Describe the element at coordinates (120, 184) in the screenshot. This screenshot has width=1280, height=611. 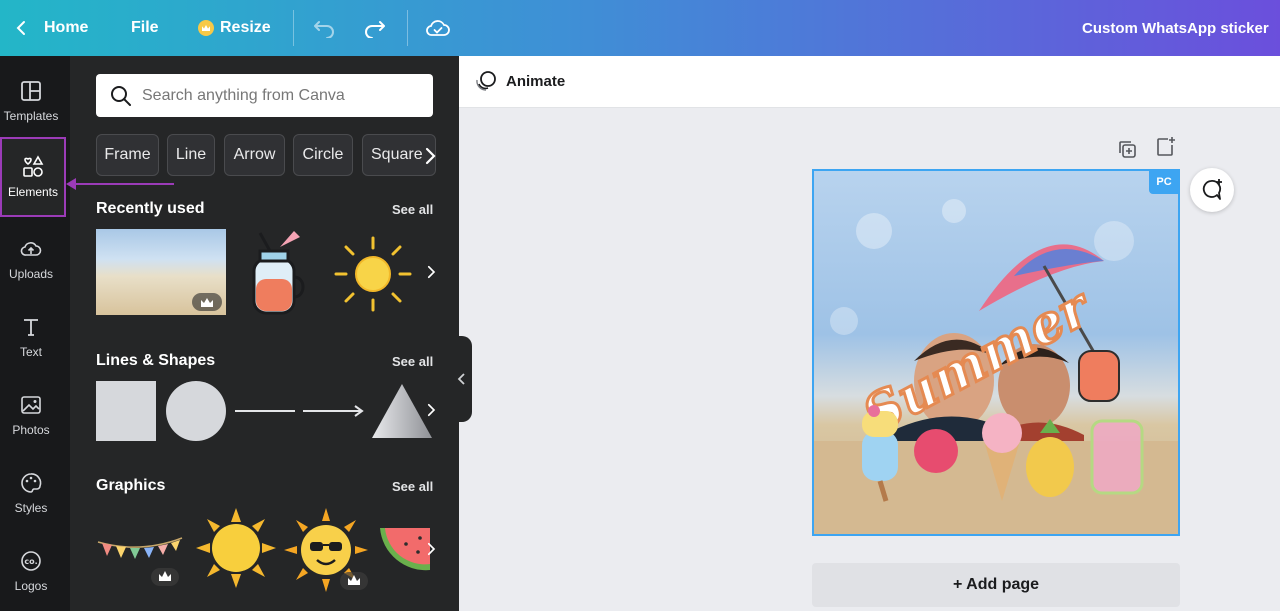
I see `annotation-arrow` at that location.